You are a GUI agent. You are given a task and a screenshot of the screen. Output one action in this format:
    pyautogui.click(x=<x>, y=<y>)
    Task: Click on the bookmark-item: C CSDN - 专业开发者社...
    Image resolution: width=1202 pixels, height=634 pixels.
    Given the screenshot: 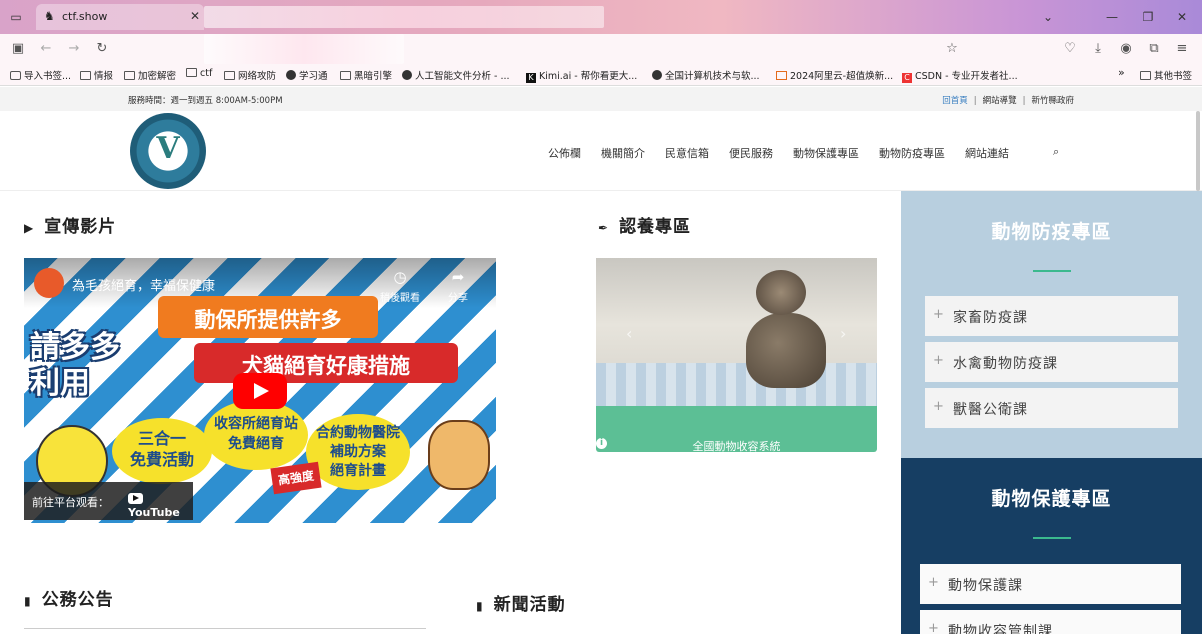 What is the action you would take?
    pyautogui.click(x=960, y=75)
    